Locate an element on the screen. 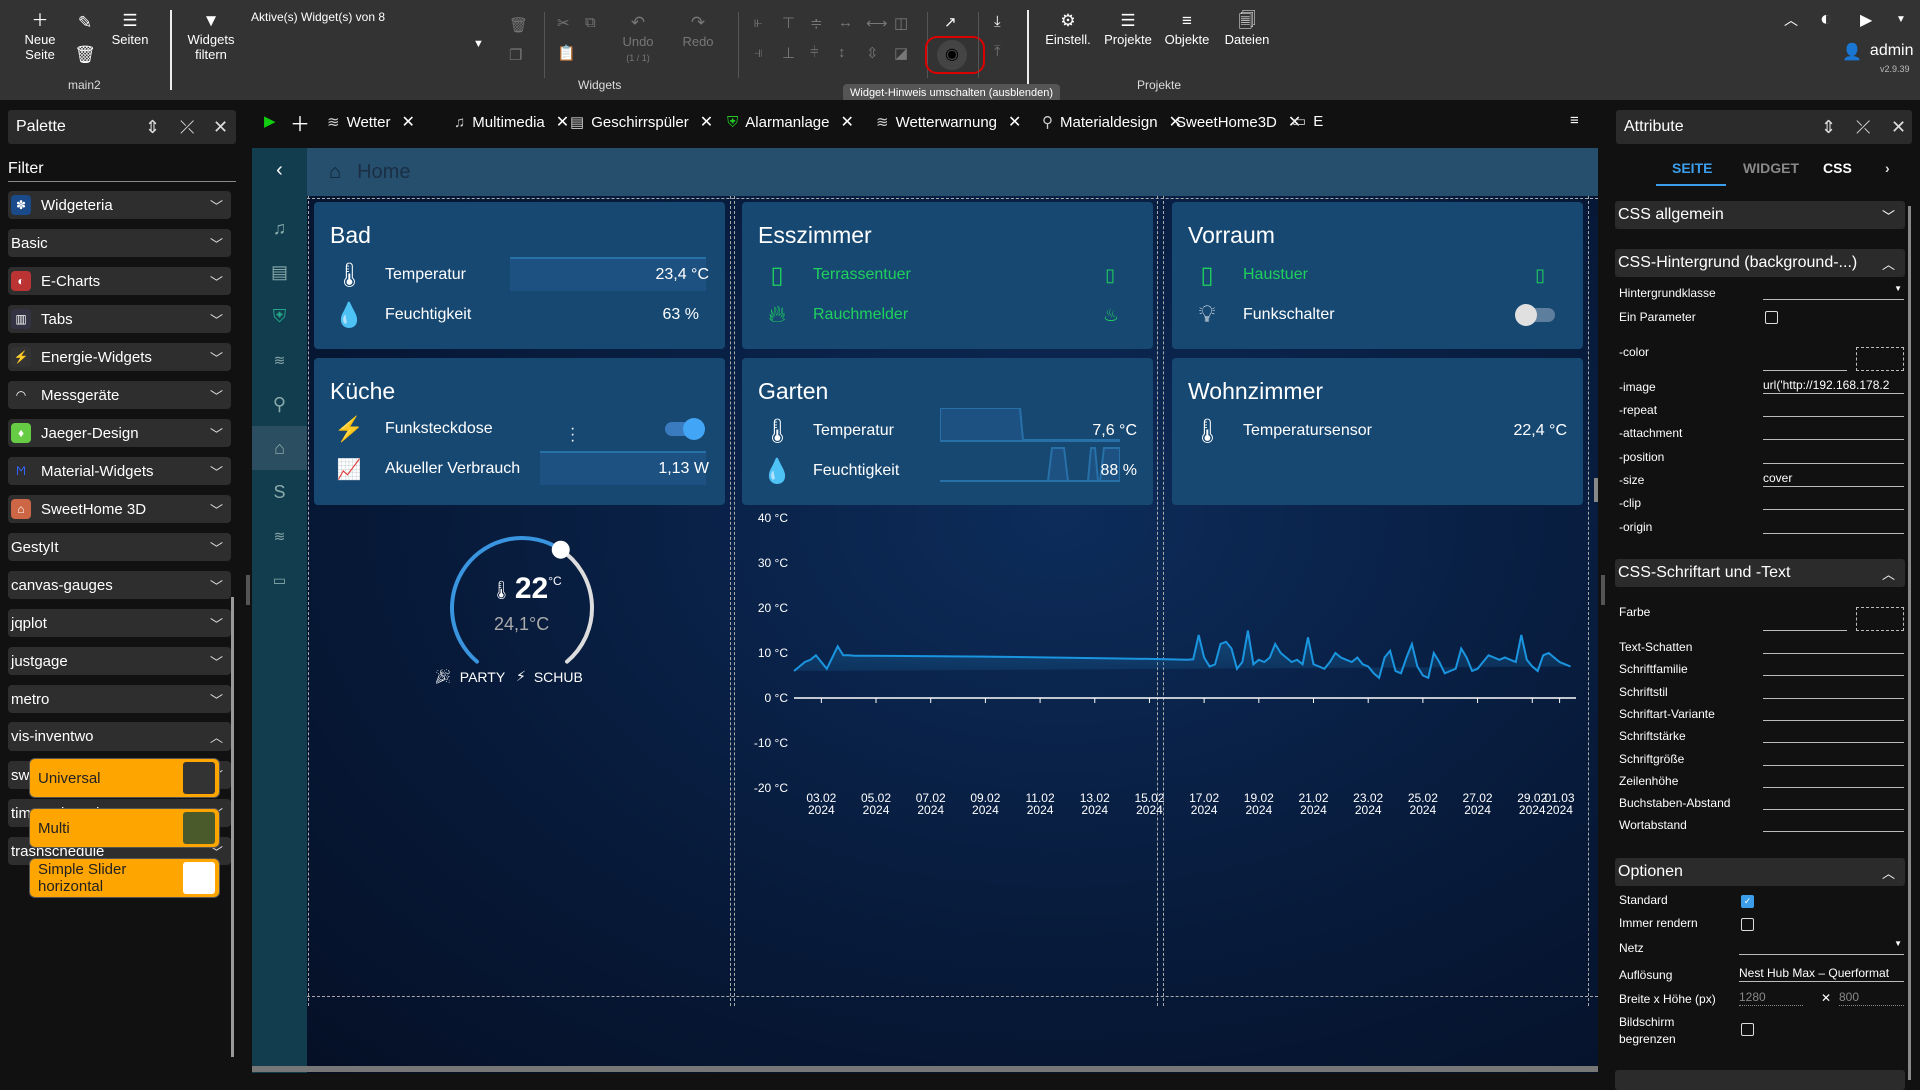 The width and height of the screenshot is (1920, 1090). font-color-input is located at coordinates (1805, 623).